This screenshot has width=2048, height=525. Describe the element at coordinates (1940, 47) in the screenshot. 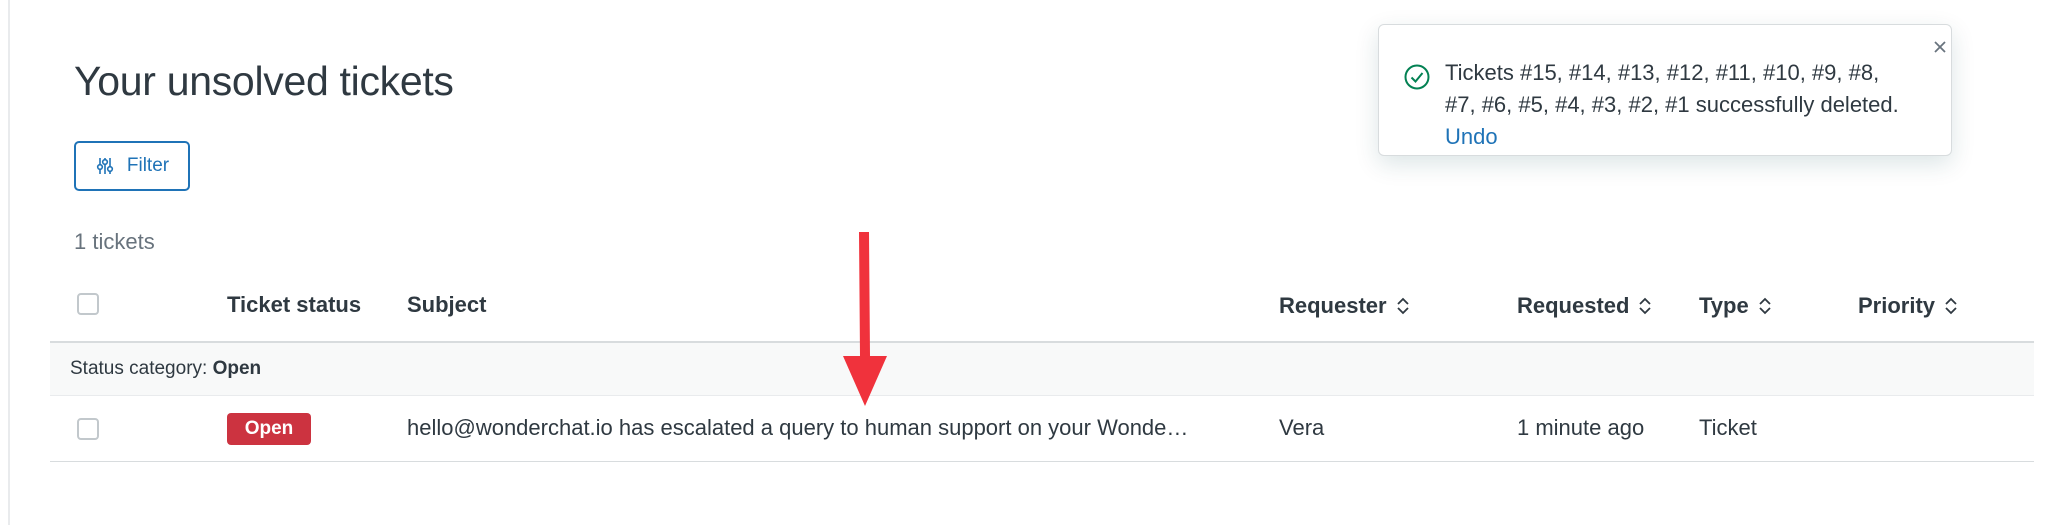

I see `close-icon` at that location.